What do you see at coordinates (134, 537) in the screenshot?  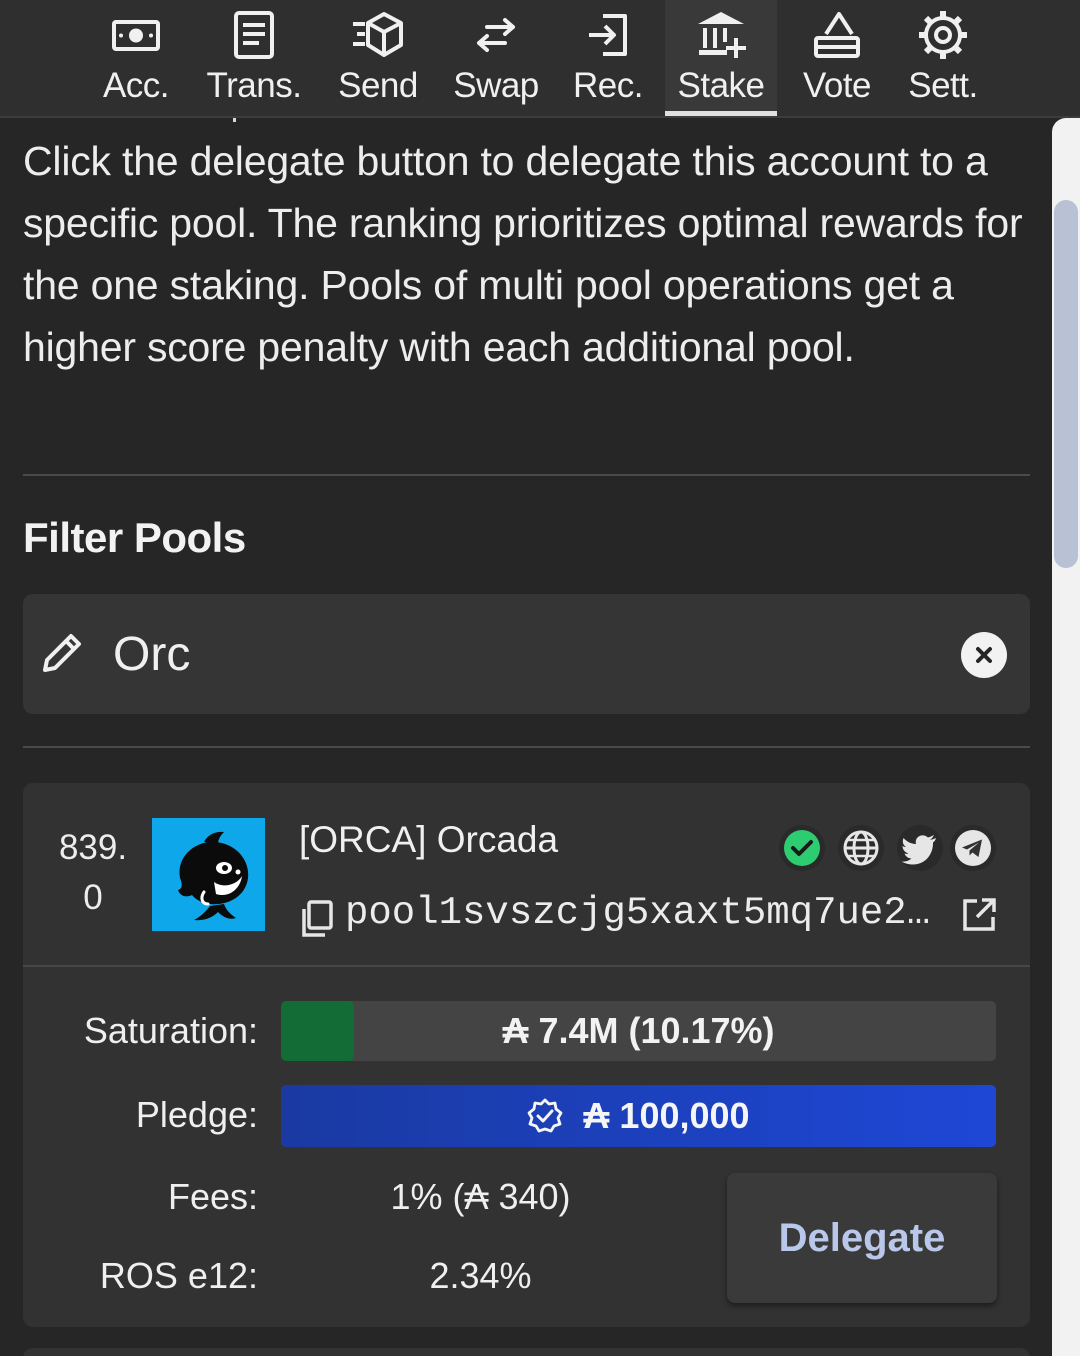 I see `filter-pools-title: Filter Pools` at bounding box center [134, 537].